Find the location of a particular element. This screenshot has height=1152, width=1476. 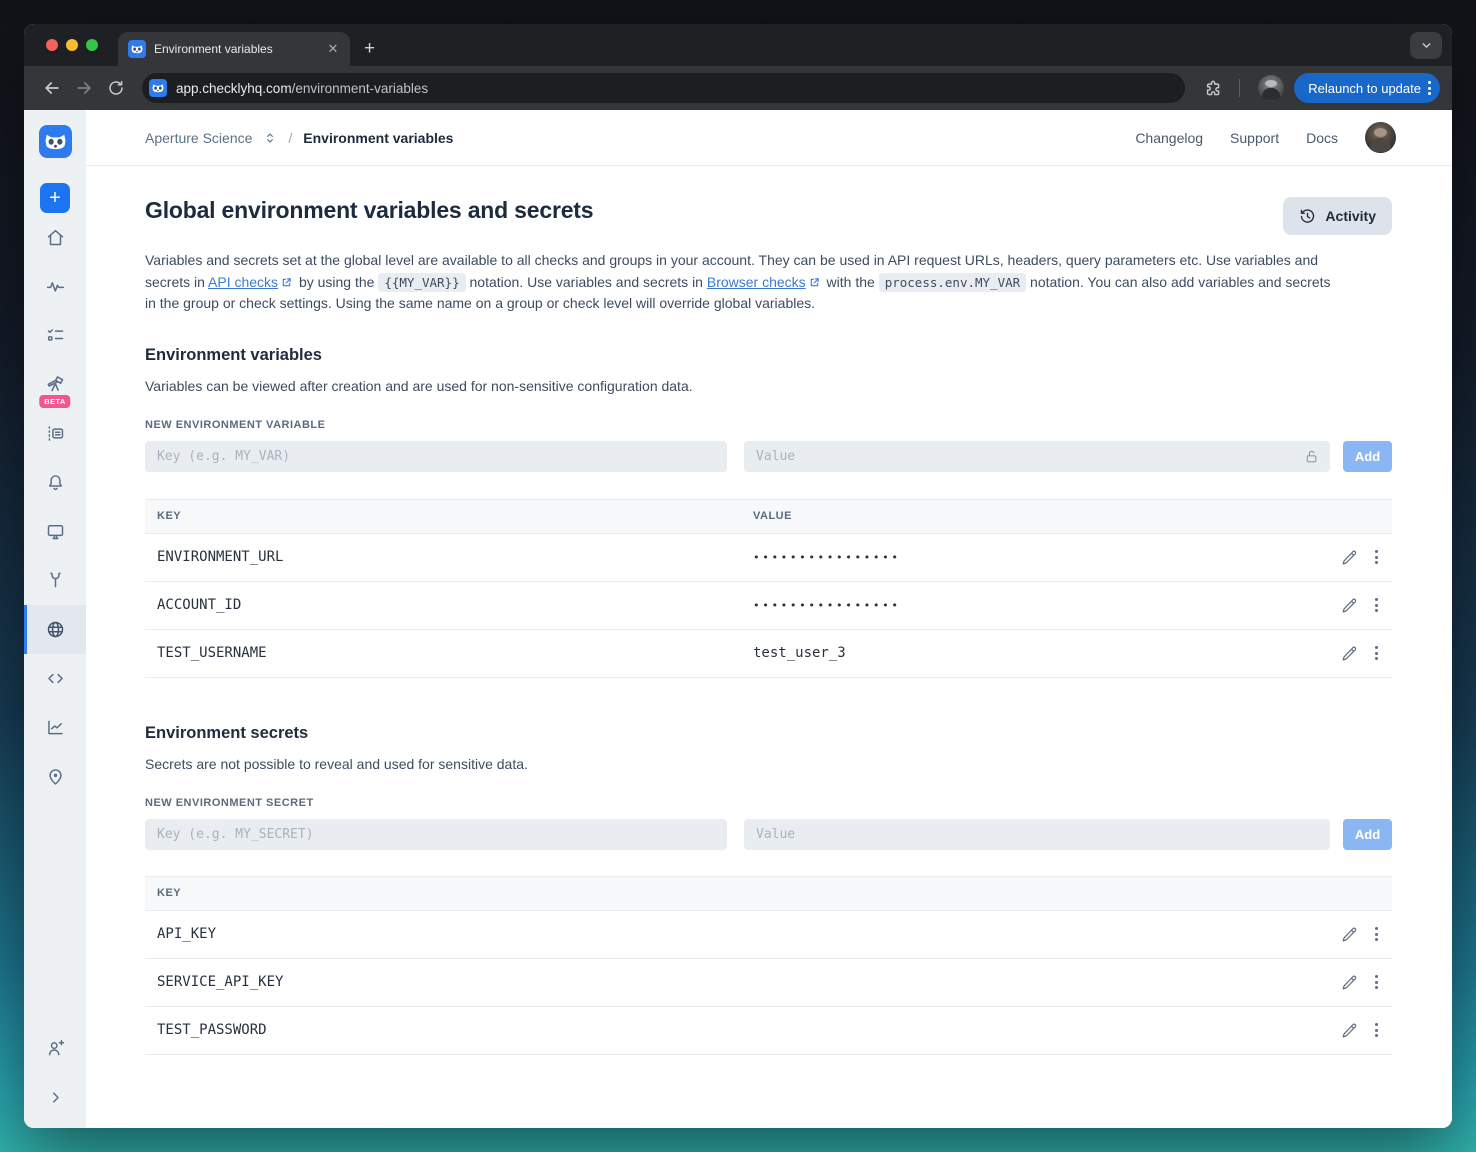

relaunch-label: Relaunch to update is located at coordinates (1364, 88).